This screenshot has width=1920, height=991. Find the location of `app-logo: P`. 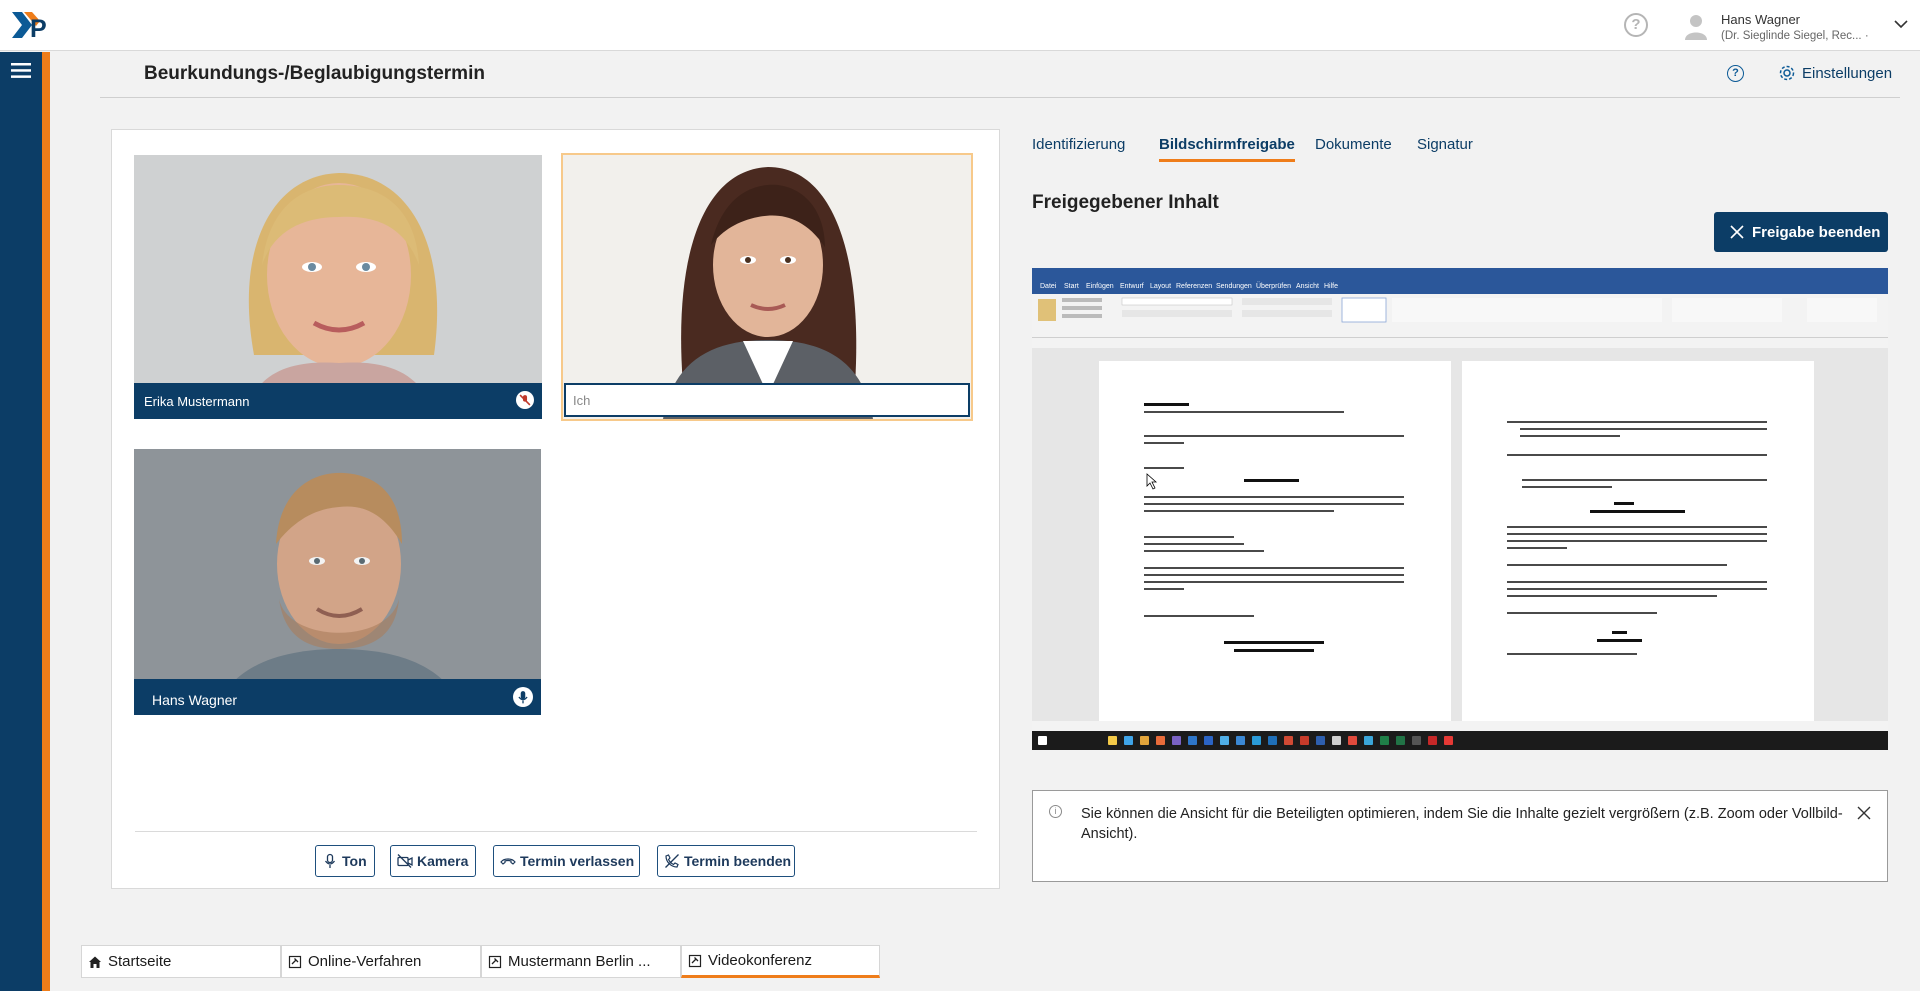

app-logo: P is located at coordinates (36, 25).